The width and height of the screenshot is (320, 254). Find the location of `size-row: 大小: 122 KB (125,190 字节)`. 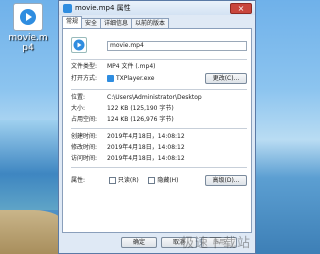

size-row: 大小: 122 KB (125,190 字节) is located at coordinates (122, 109).